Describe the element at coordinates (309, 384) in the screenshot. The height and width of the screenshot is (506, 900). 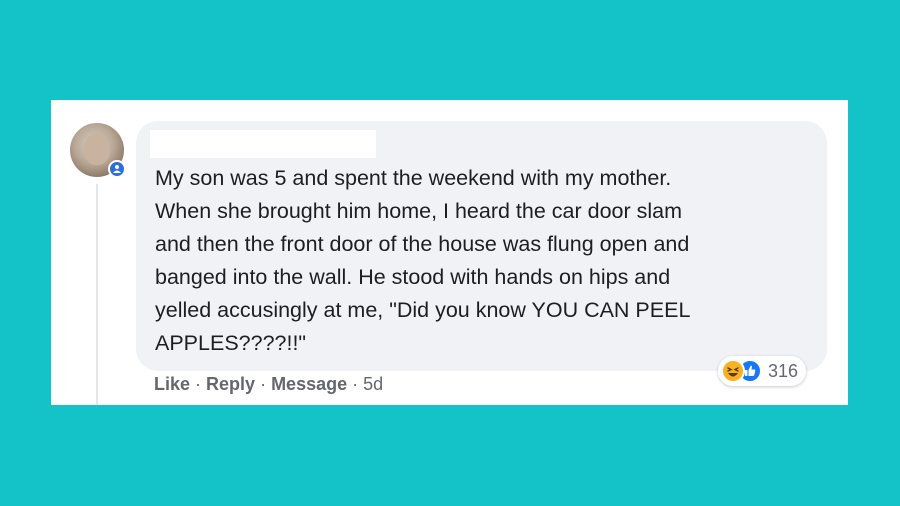
I see `message-link: Message` at that location.